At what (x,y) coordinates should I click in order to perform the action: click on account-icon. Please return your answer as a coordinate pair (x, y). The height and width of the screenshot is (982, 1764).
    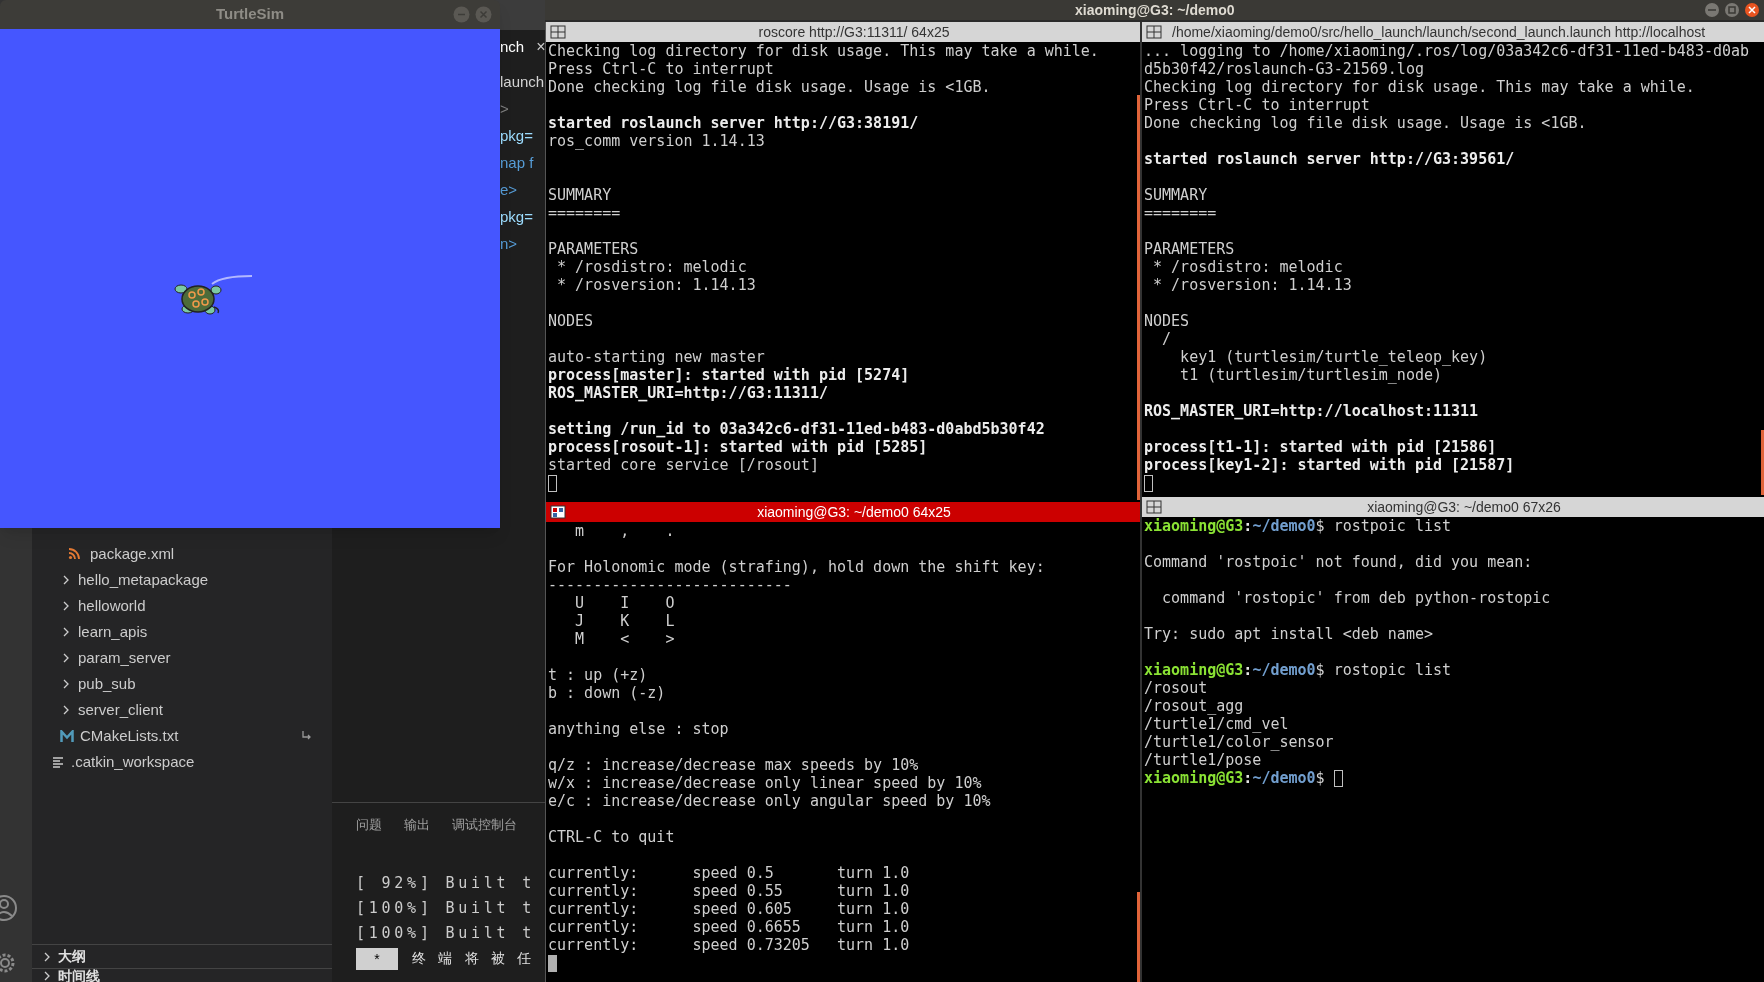
    Looking at the image, I should click on (9, 908).